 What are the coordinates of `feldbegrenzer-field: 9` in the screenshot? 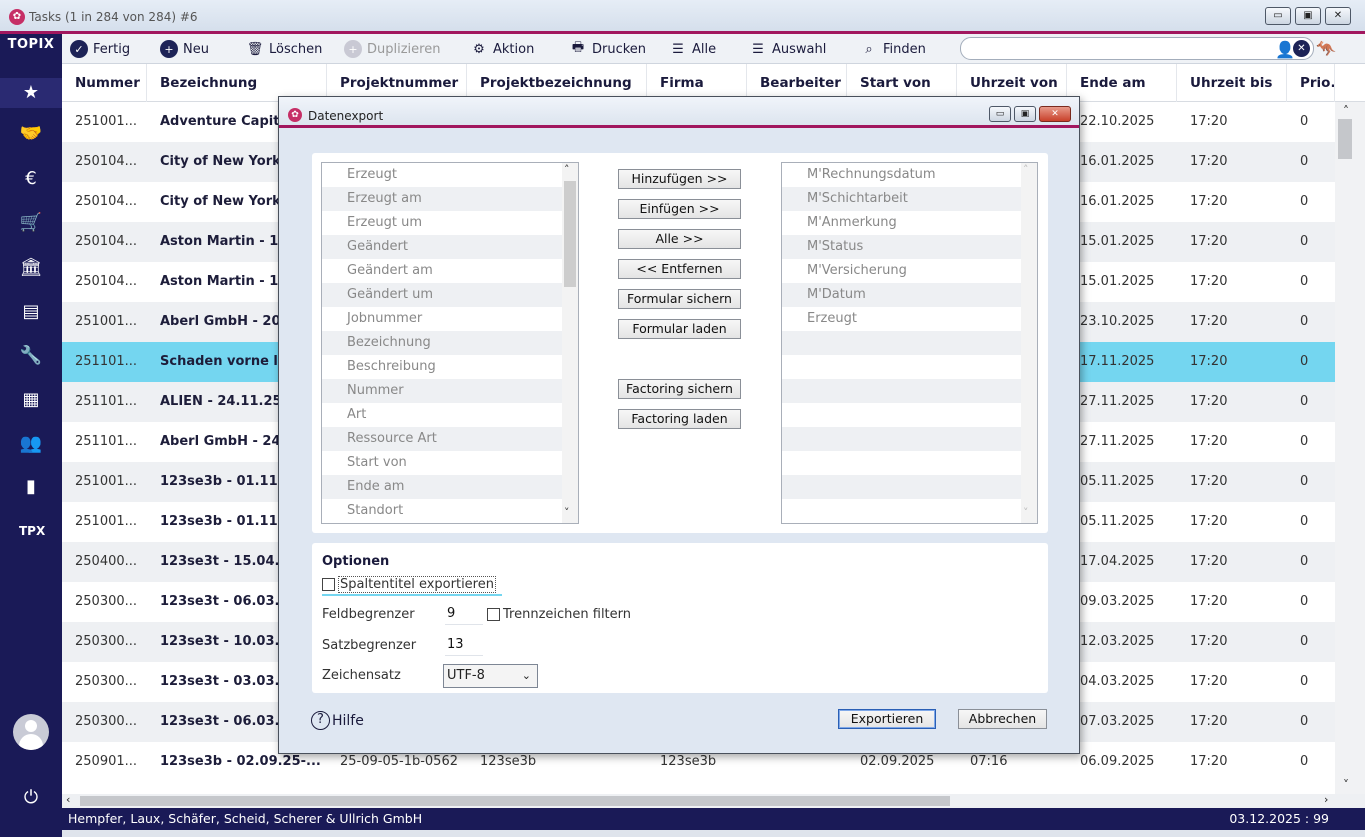 It's located at (464, 614).